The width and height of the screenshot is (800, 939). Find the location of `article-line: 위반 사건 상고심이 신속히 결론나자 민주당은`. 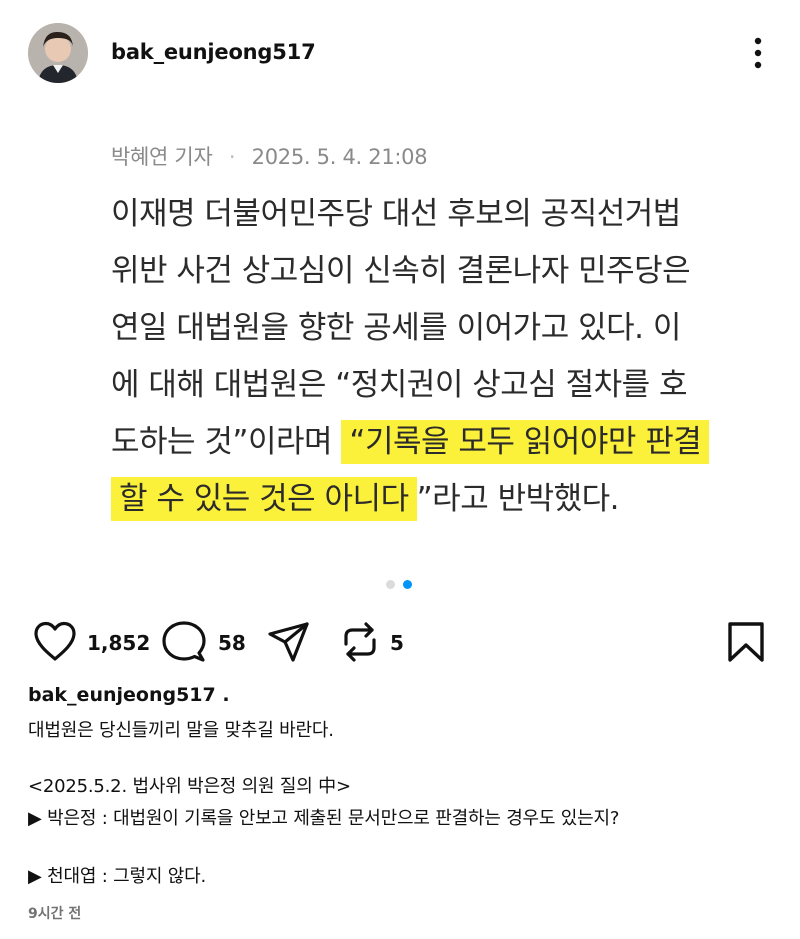

article-line: 위반 사건 상고심이 신속히 결론나자 민주당은 is located at coordinates (401, 271).